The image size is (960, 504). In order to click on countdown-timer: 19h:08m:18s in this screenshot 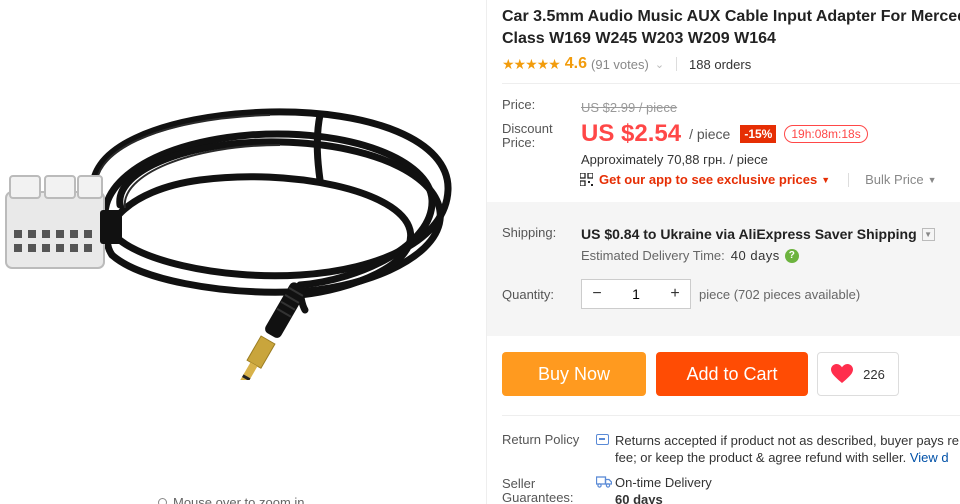, I will do `click(826, 134)`.